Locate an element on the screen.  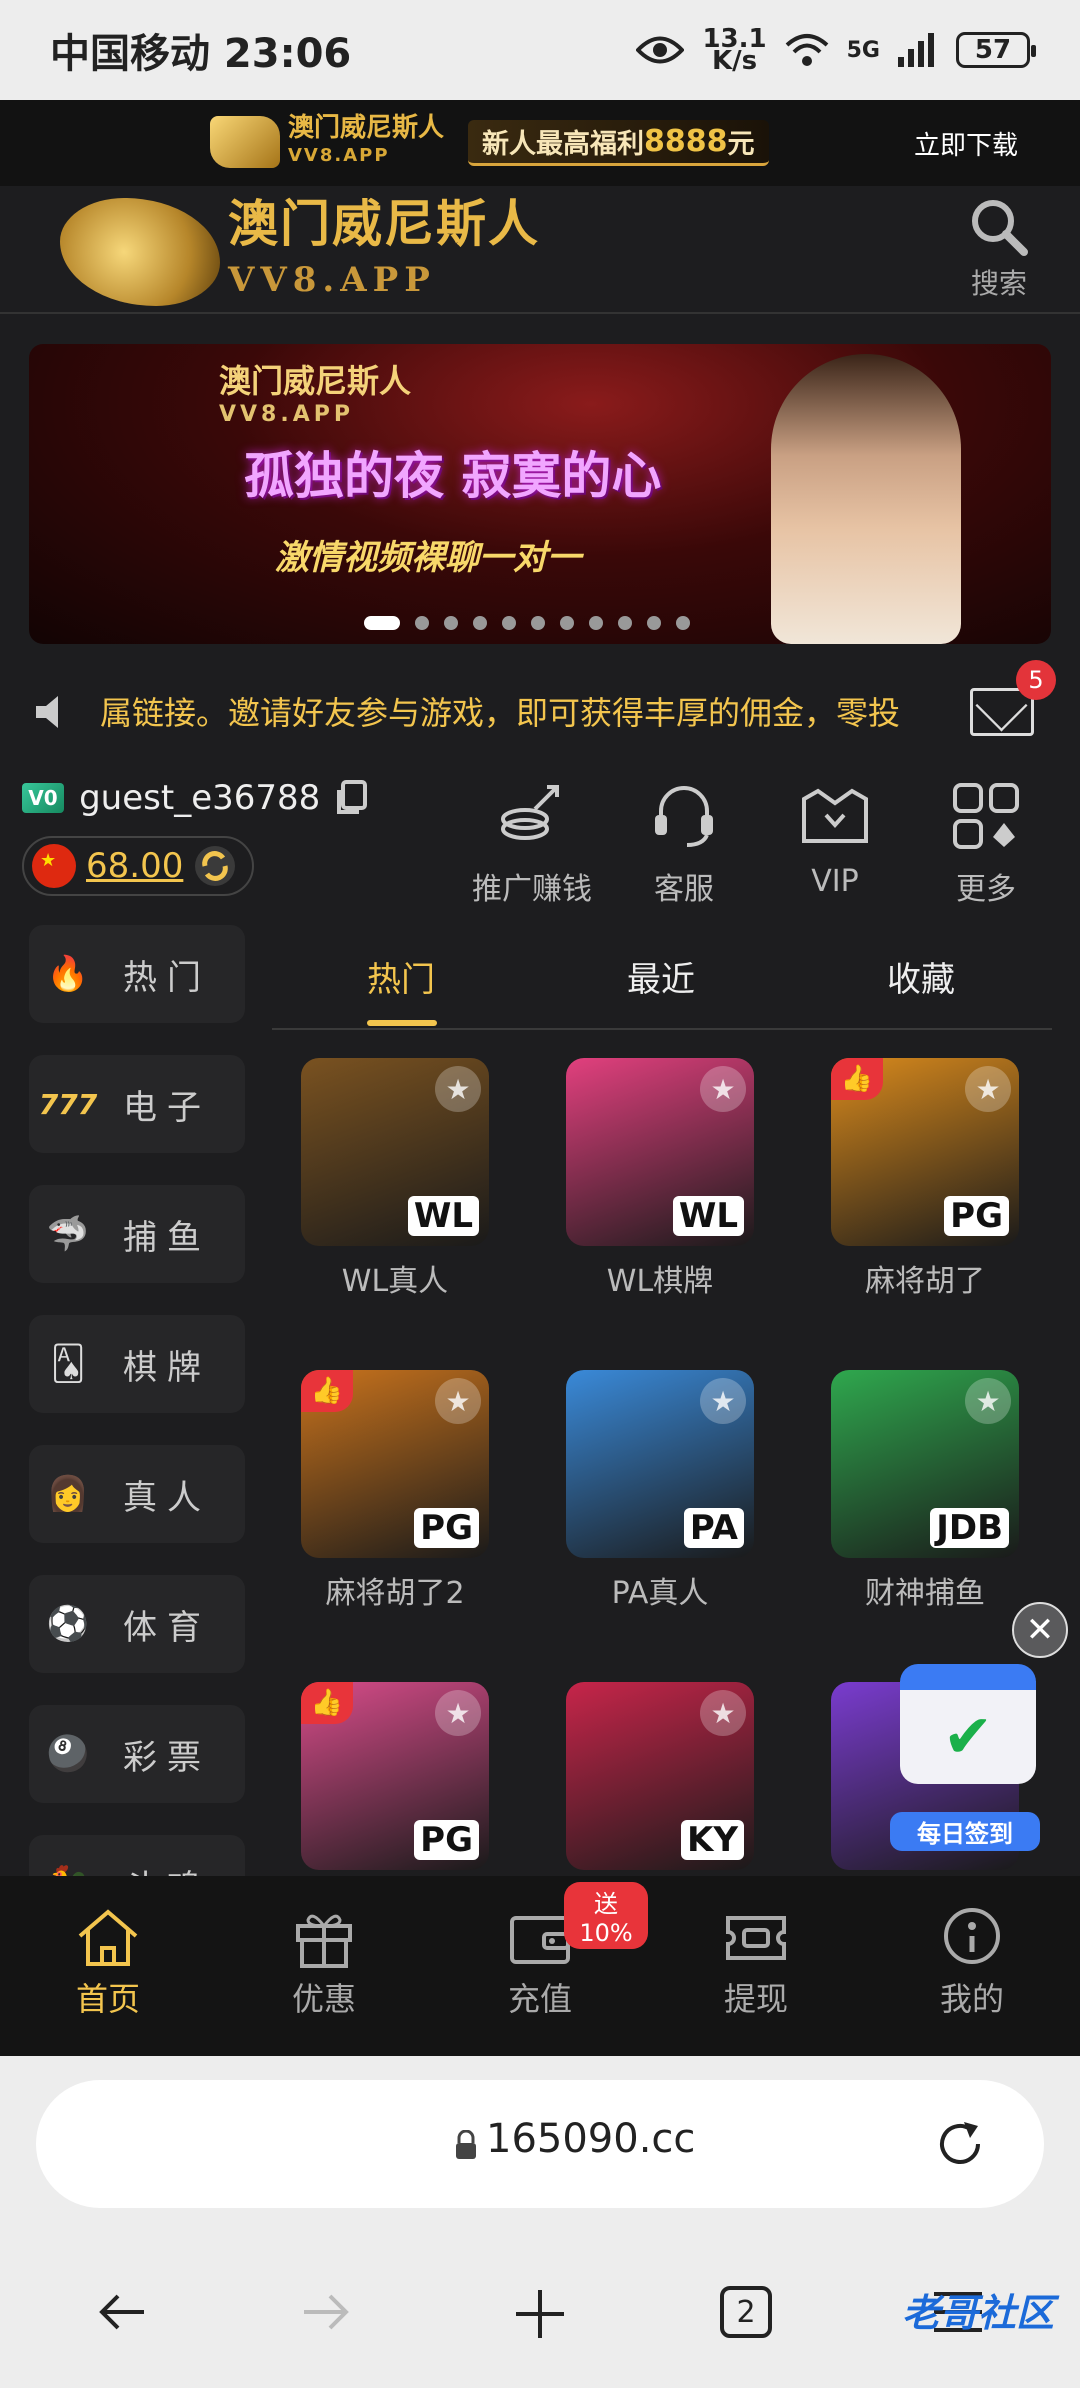
game-card: ★ WL WL真人 is located at coordinates (395, 1179).